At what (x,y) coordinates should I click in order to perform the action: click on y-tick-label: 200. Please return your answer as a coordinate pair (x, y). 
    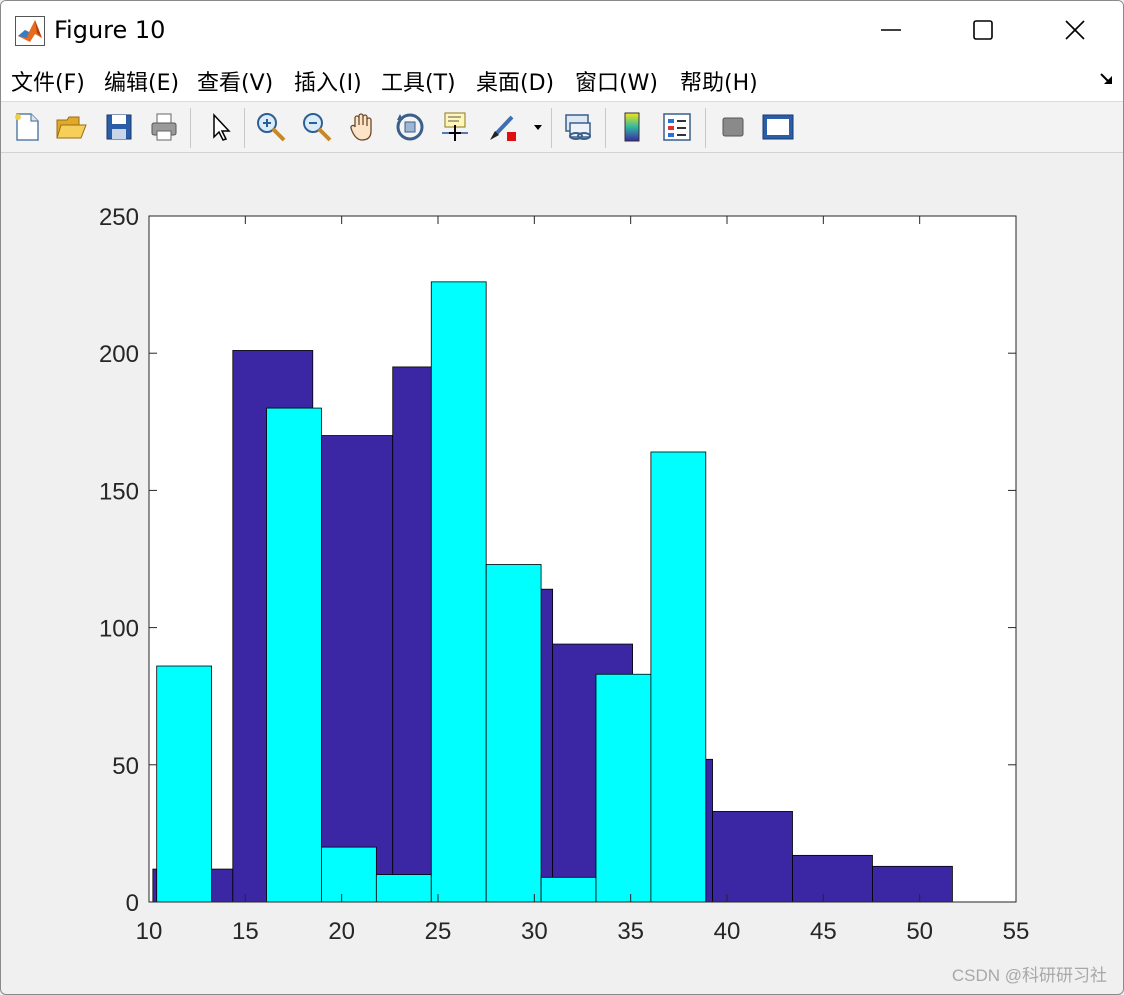
    Looking at the image, I should click on (119, 354).